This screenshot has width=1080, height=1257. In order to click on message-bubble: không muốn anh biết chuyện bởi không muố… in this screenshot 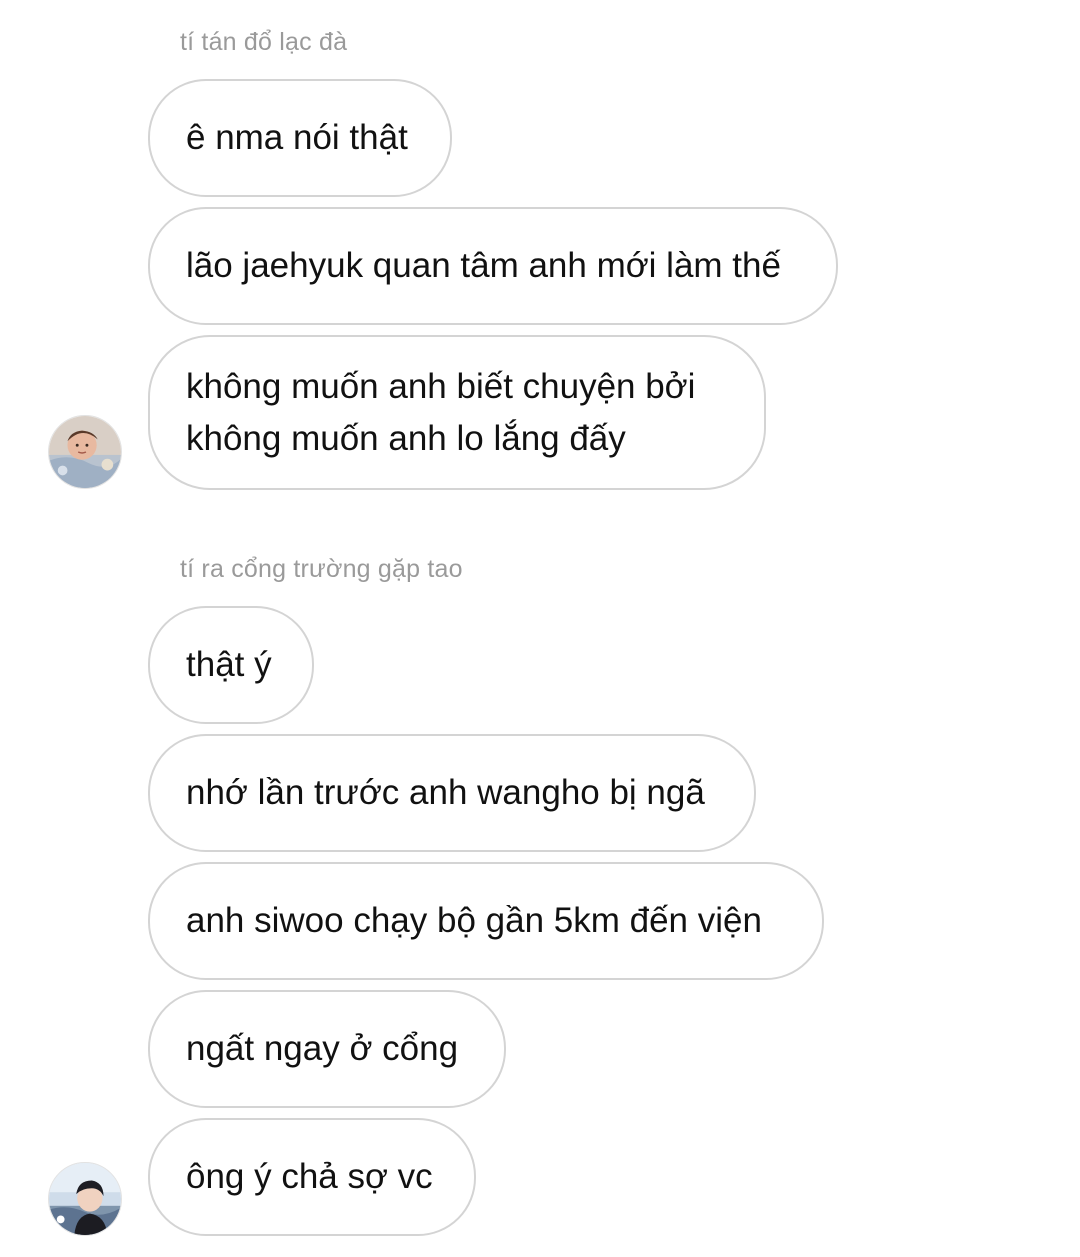, I will do `click(457, 412)`.